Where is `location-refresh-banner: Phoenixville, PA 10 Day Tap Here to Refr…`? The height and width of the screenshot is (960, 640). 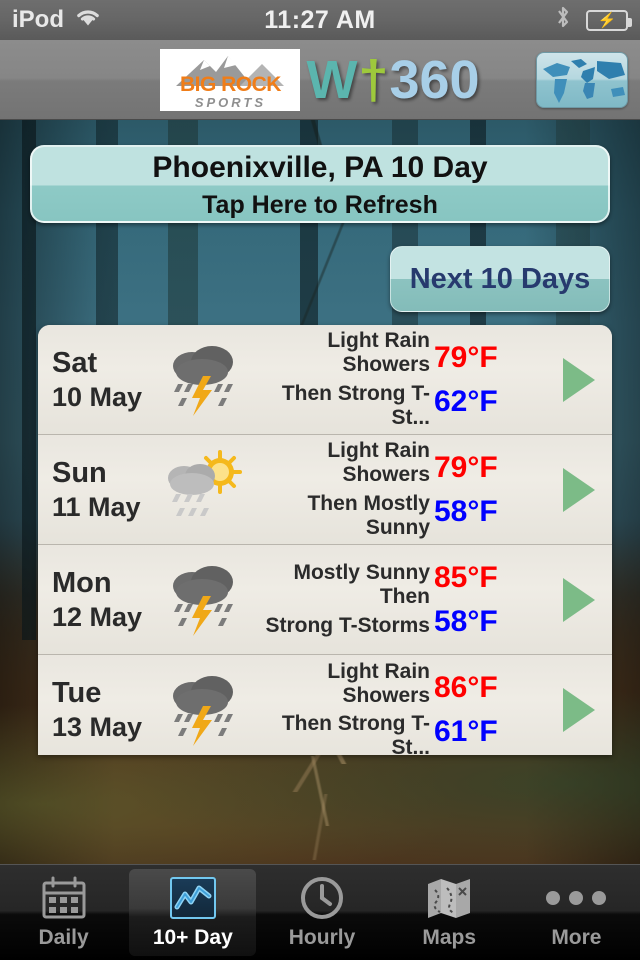
location-refresh-banner: Phoenixville, PA 10 Day Tap Here to Refr… is located at coordinates (320, 184).